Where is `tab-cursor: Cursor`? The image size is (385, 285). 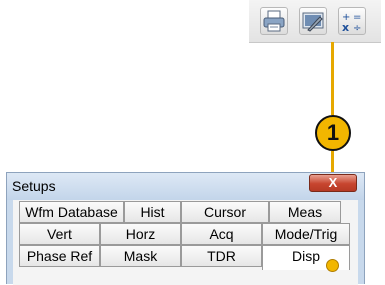 tab-cursor: Cursor is located at coordinates (225, 212).